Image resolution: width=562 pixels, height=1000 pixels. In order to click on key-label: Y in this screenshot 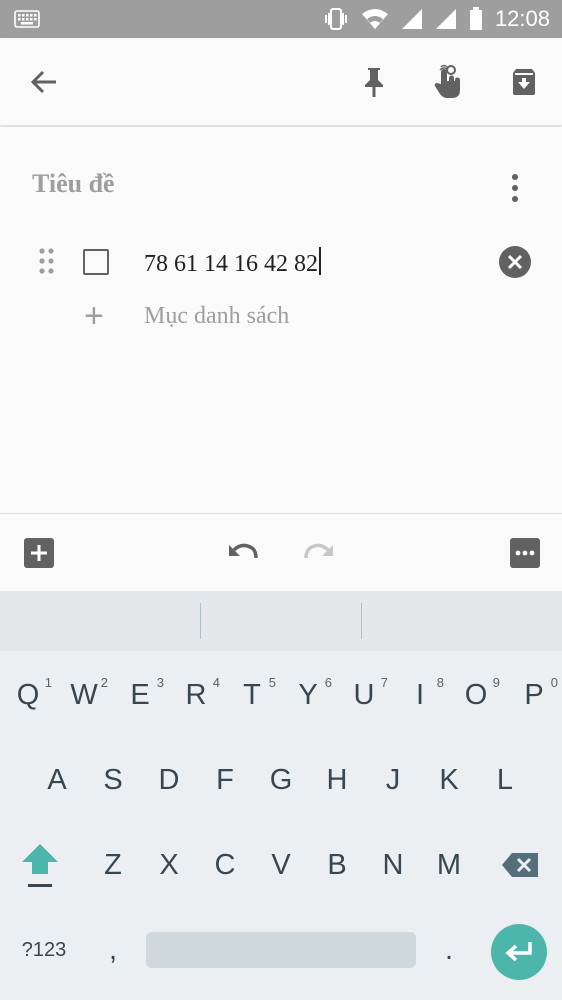, I will do `click(308, 694)`.